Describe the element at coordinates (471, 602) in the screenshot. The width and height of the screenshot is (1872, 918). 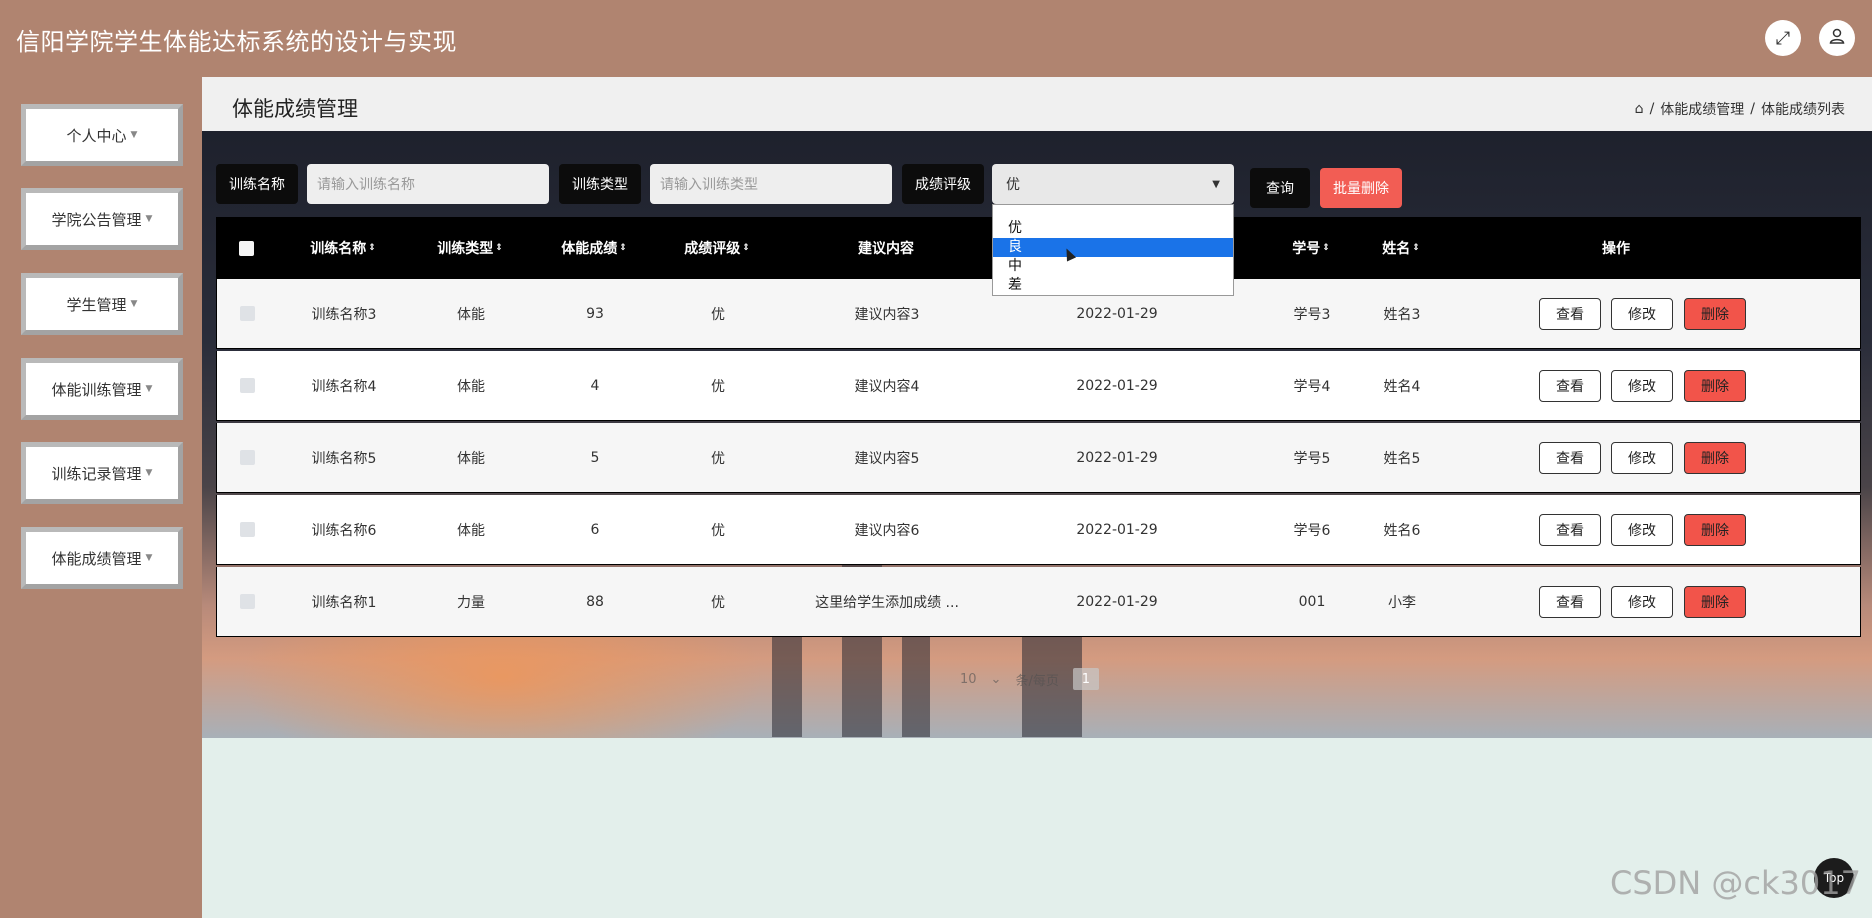
I see `cell-training-type: 力量` at that location.